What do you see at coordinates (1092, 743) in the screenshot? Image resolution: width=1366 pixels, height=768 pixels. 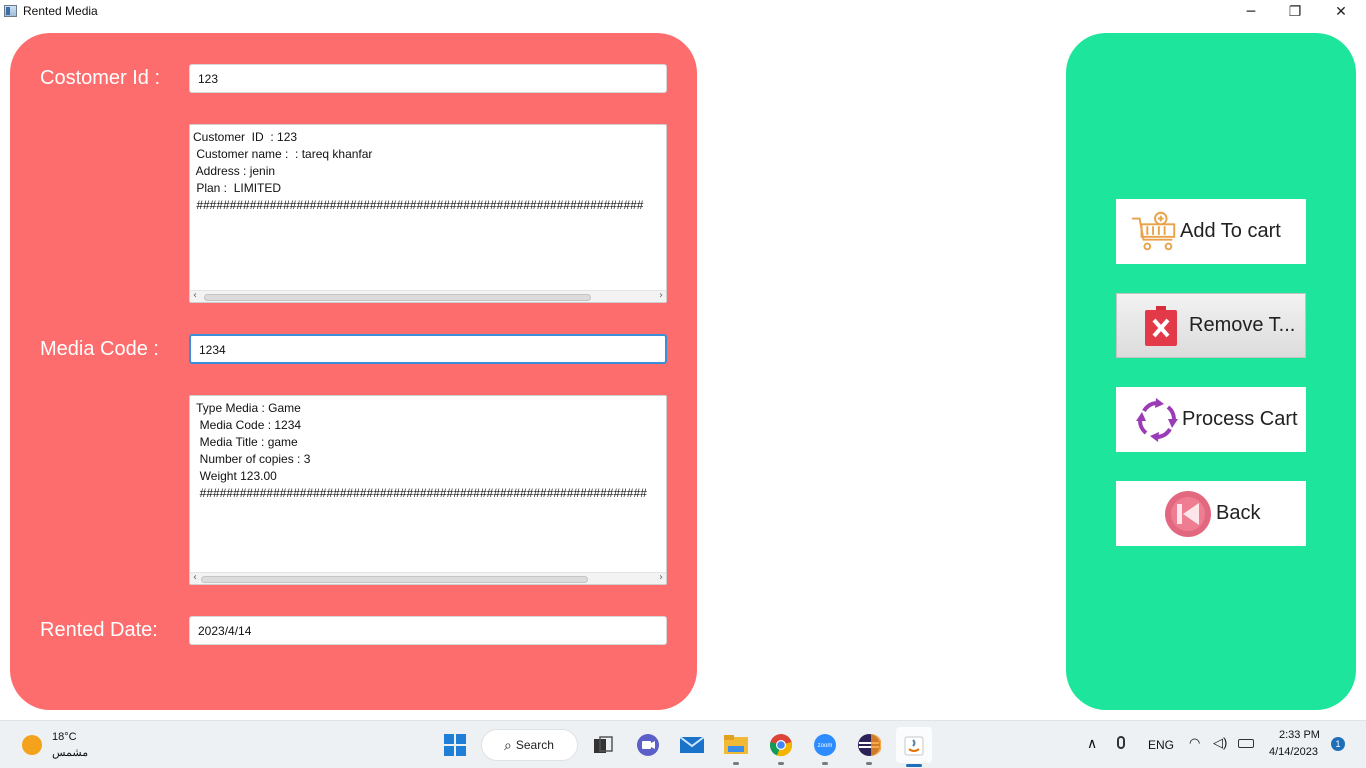 I see `tray-overflow-chevron-icon: ∧` at bounding box center [1092, 743].